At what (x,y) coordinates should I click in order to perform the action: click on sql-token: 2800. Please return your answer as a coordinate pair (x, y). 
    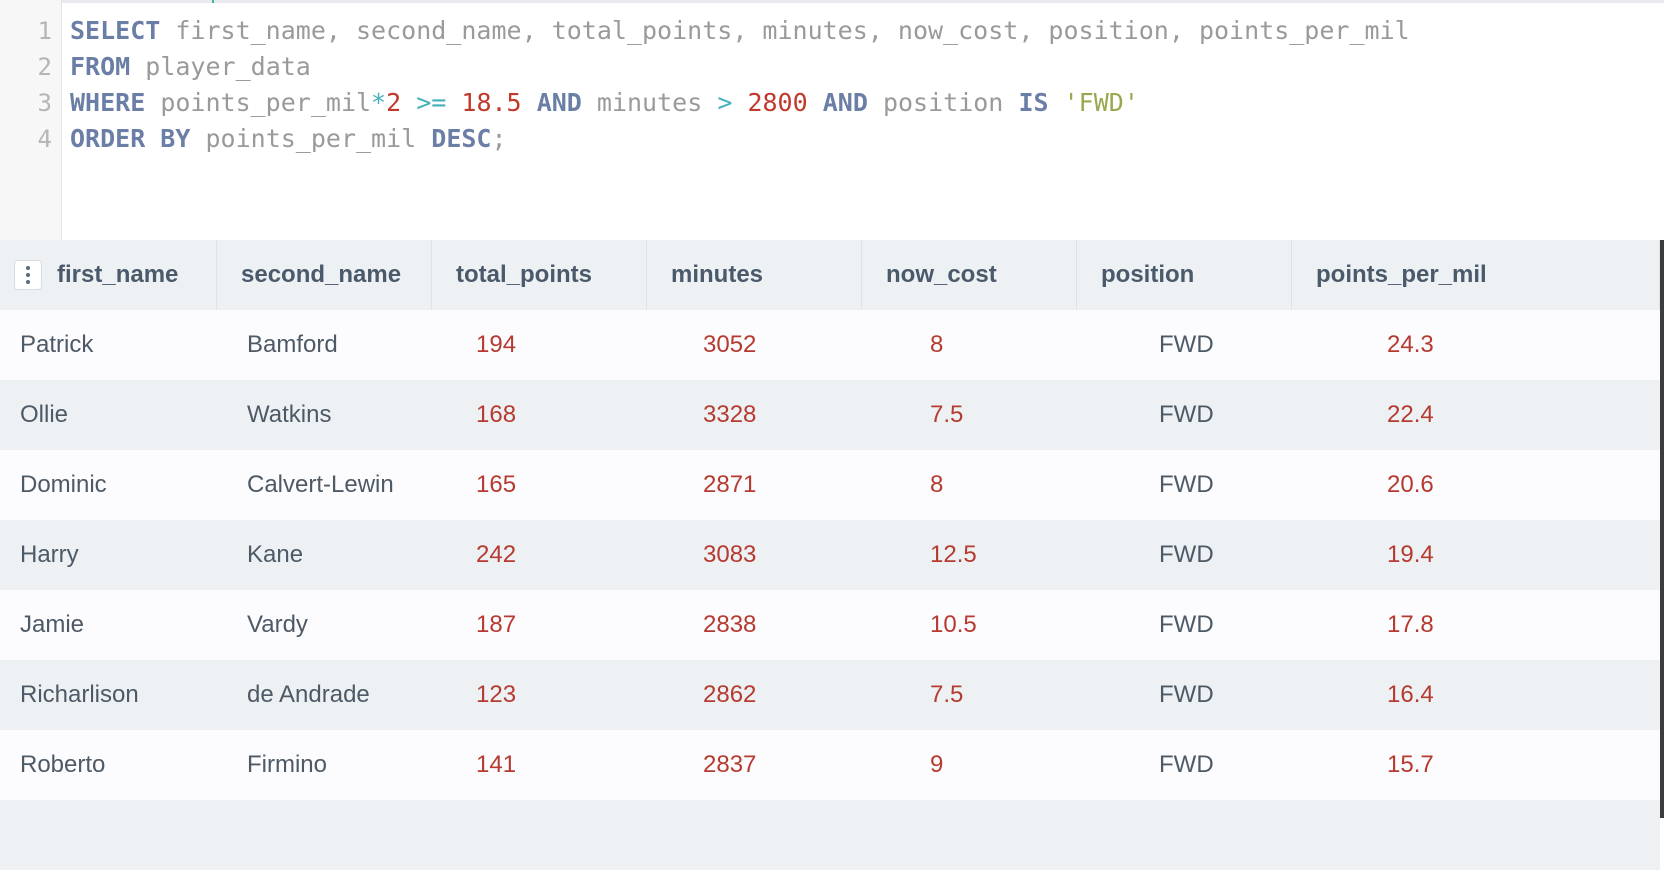
    Looking at the image, I should click on (777, 102).